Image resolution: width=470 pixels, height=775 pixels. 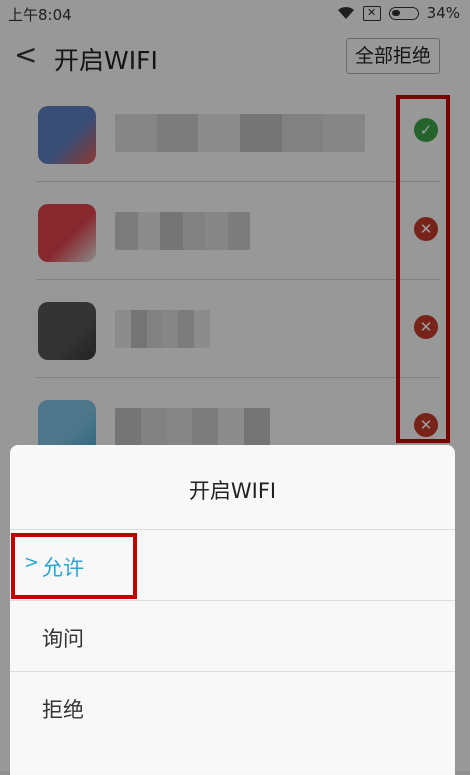 I want to click on option-ask: 询问, so click(x=232, y=635).